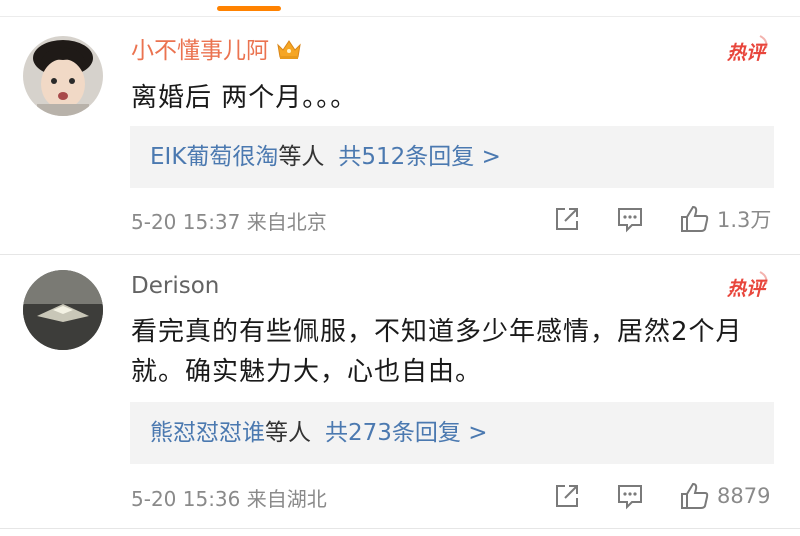 The height and width of the screenshot is (536, 800). I want to click on reply-user-names: EIK葡萄很淘, so click(214, 157).